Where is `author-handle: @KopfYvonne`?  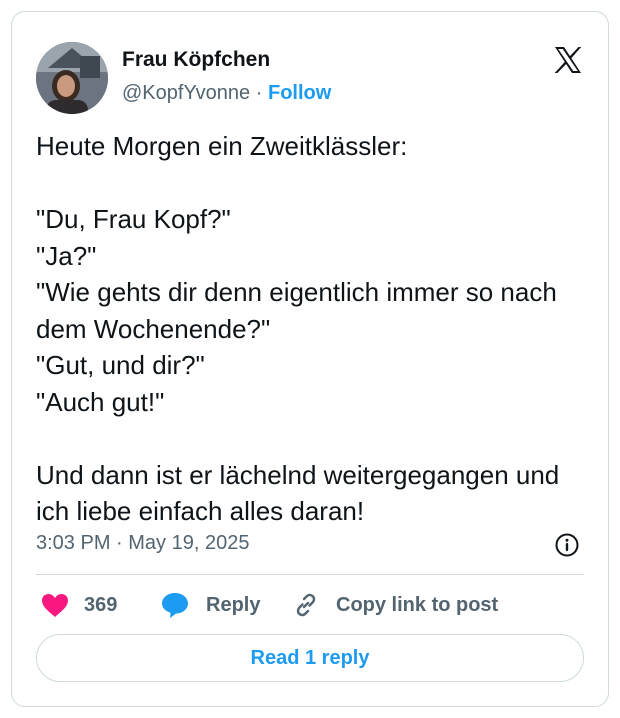 author-handle: @KopfYvonne is located at coordinates (186, 93).